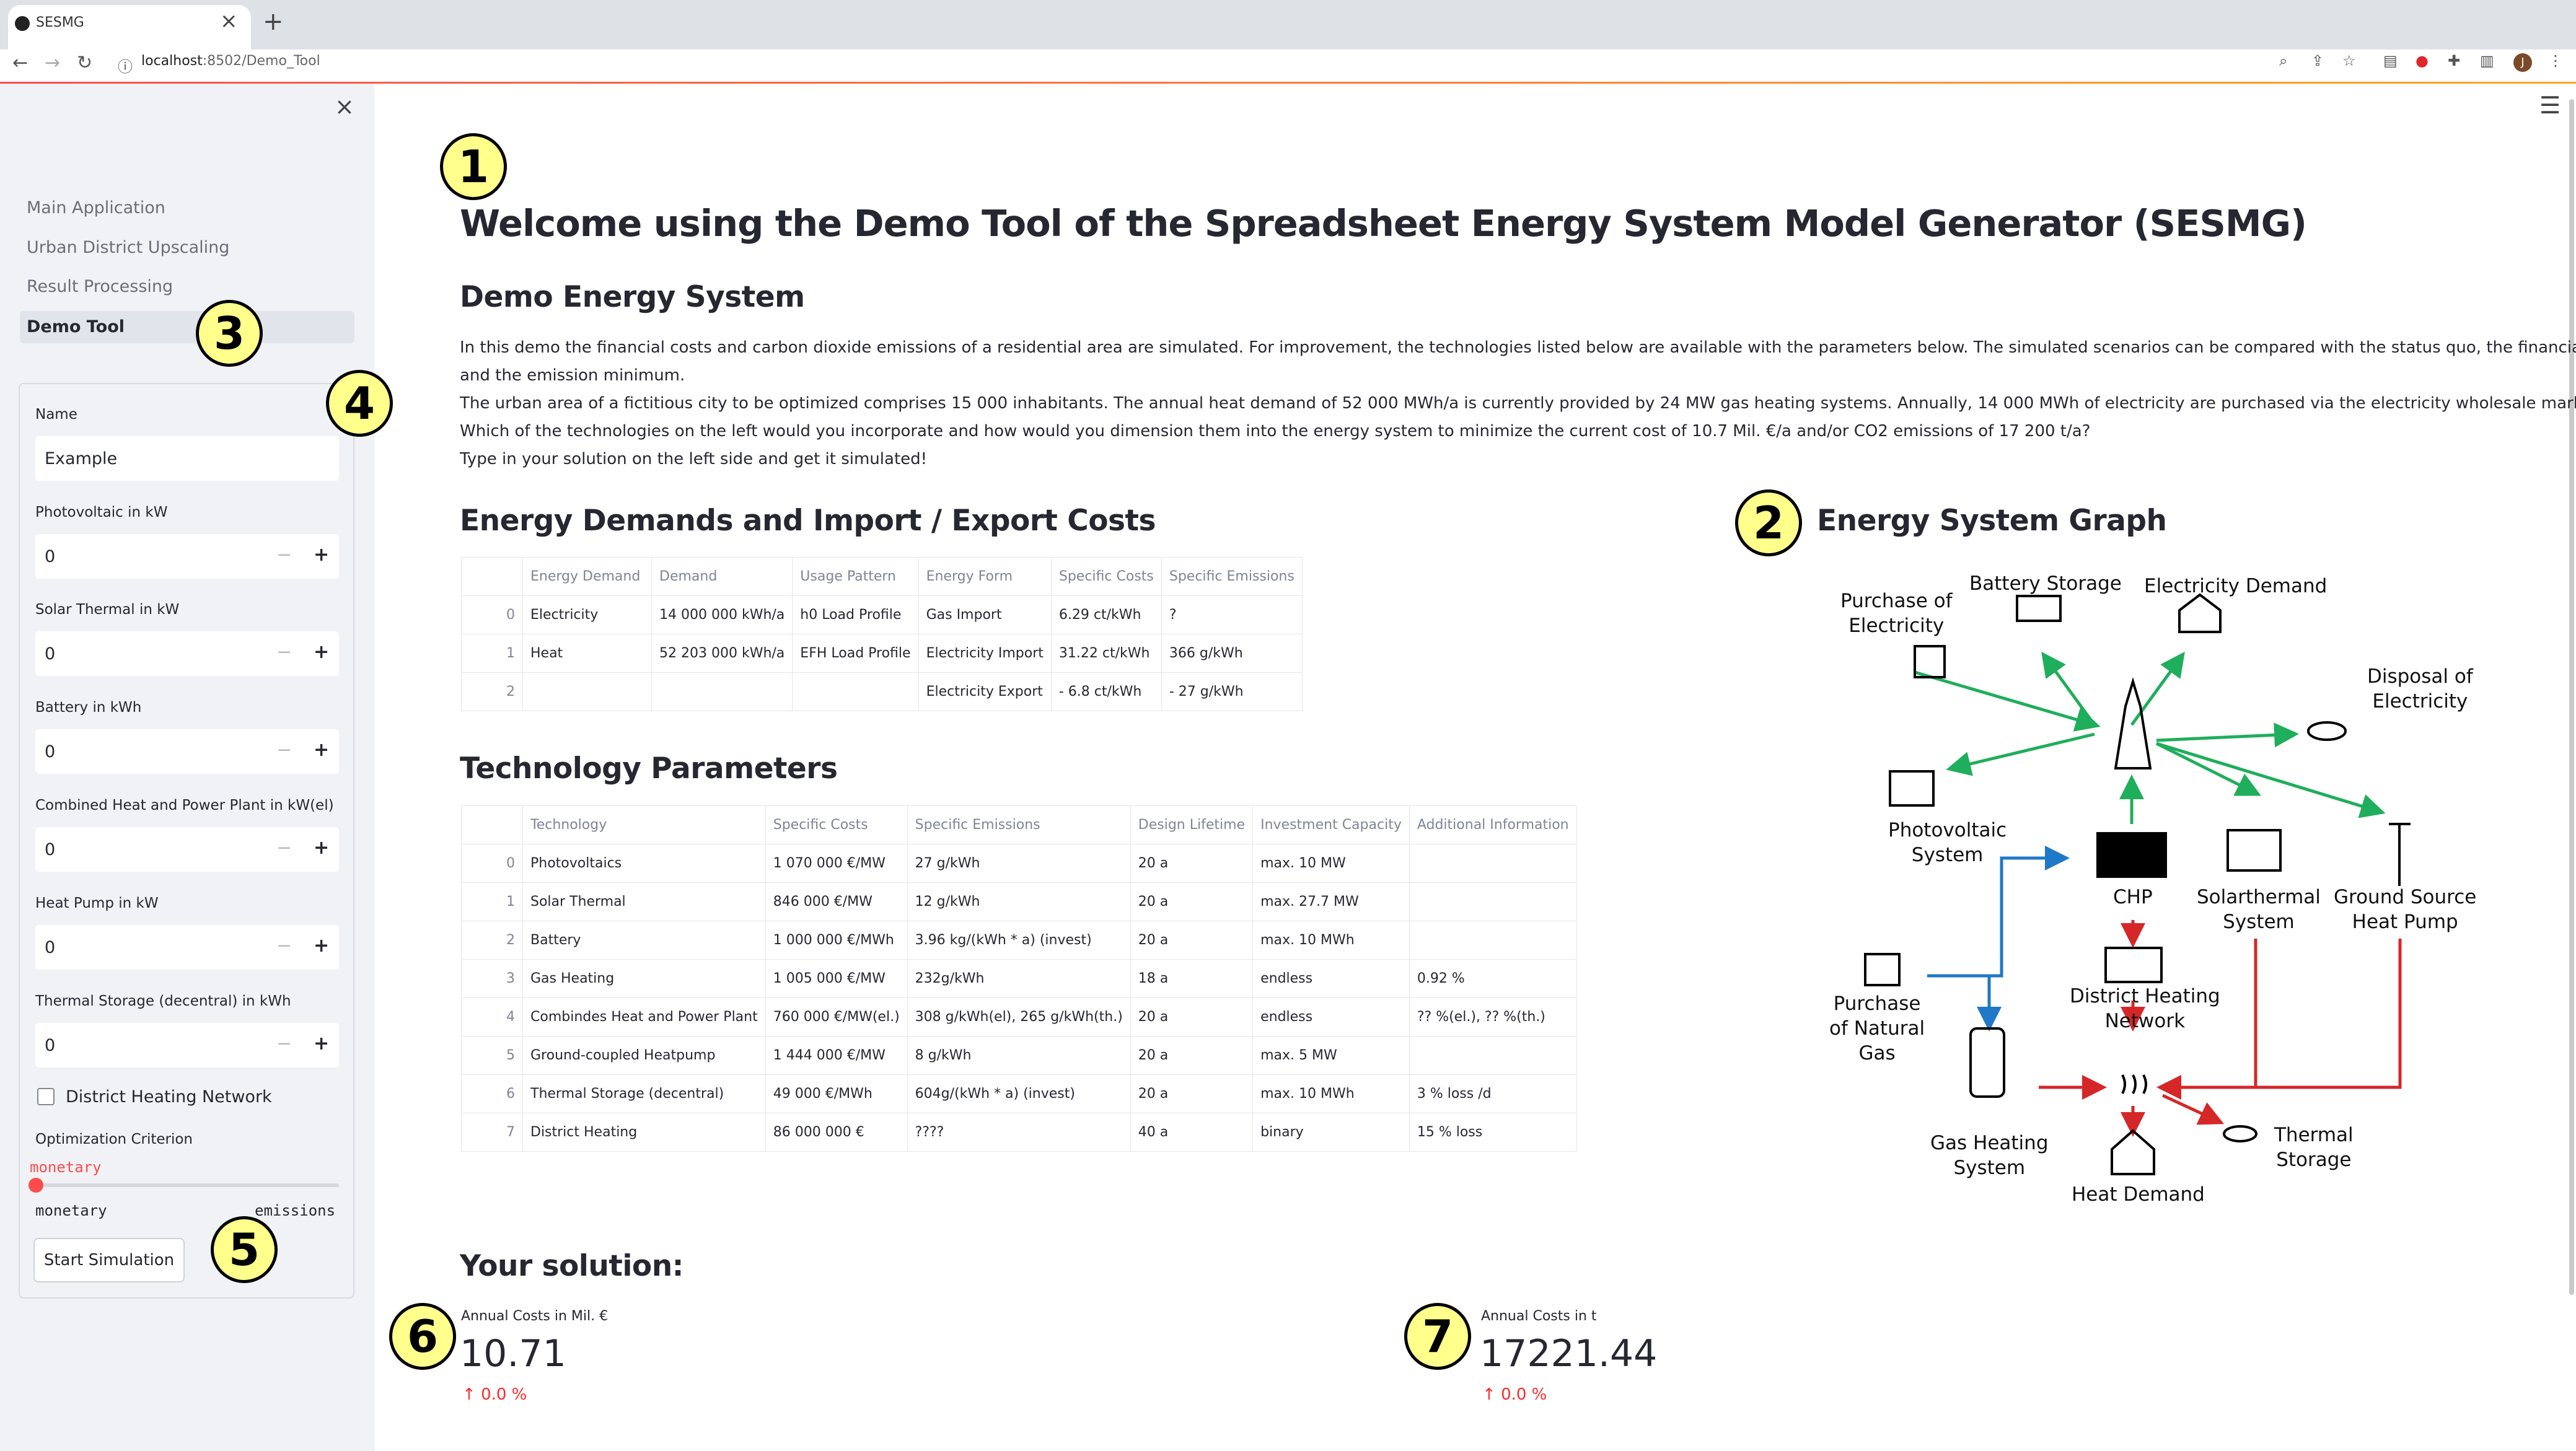 This screenshot has width=2576, height=1451. Describe the element at coordinates (229, 21) in the screenshot. I see `tab-close-icon: ×` at that location.